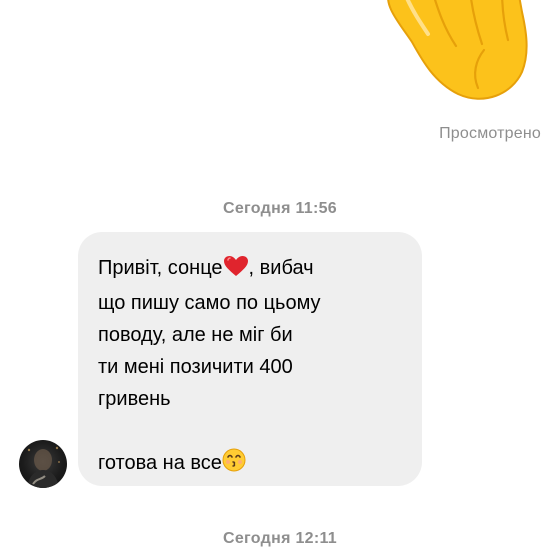 Image resolution: width=560 pixels, height=560 pixels. What do you see at coordinates (234, 465) in the screenshot?
I see `kissing-face-icon` at bounding box center [234, 465].